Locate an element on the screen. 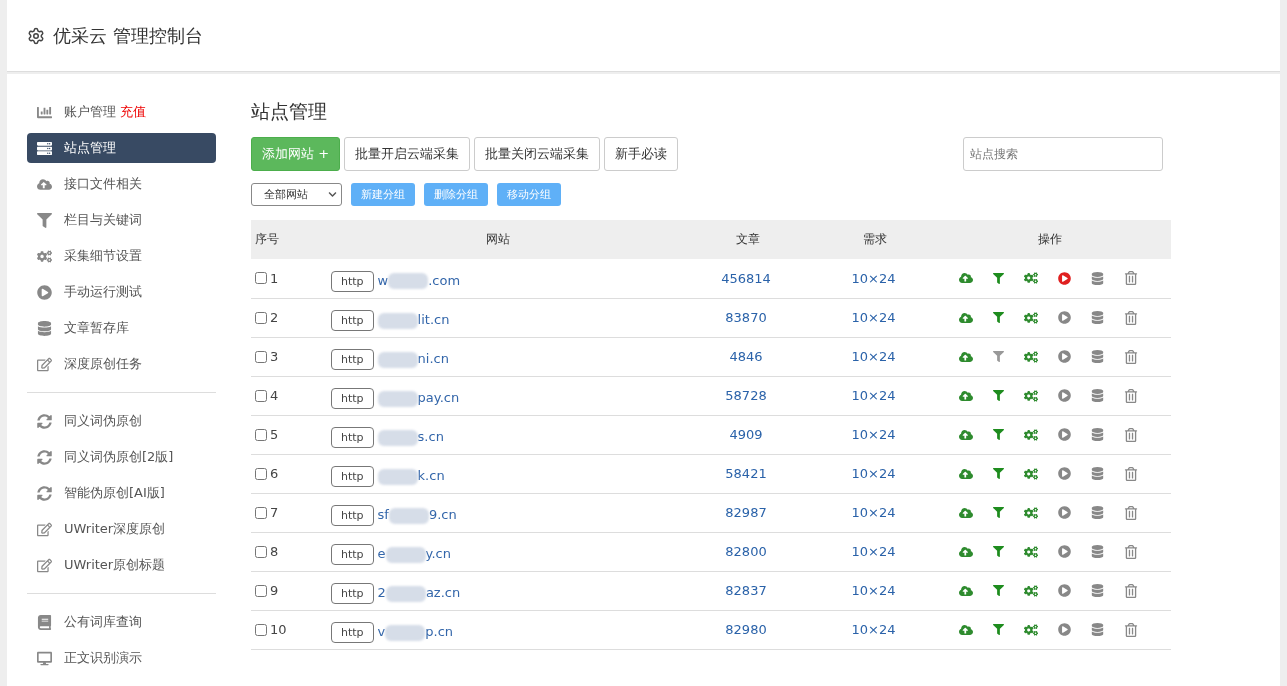  sidebar-item: 账户管理 充值 is located at coordinates (121, 112).